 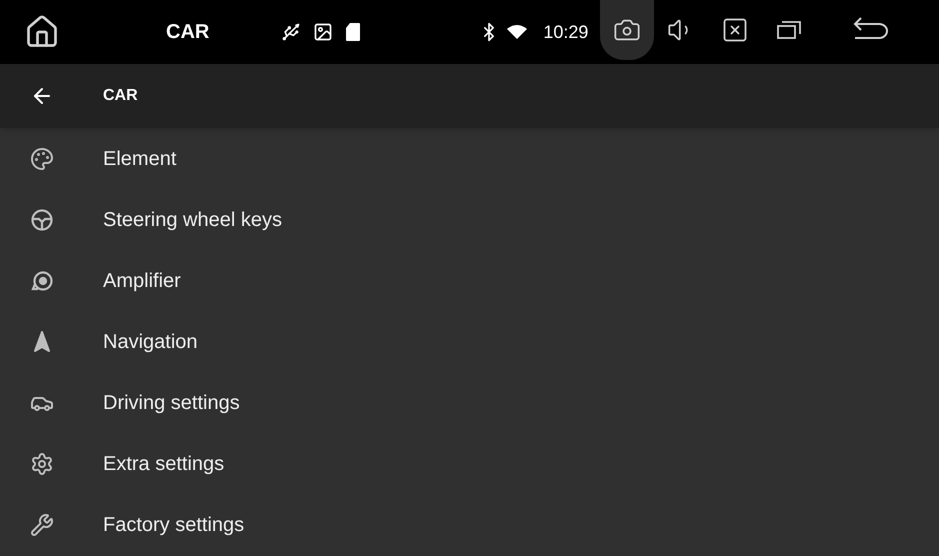 What do you see at coordinates (42, 32) in the screenshot?
I see `home-icon` at bounding box center [42, 32].